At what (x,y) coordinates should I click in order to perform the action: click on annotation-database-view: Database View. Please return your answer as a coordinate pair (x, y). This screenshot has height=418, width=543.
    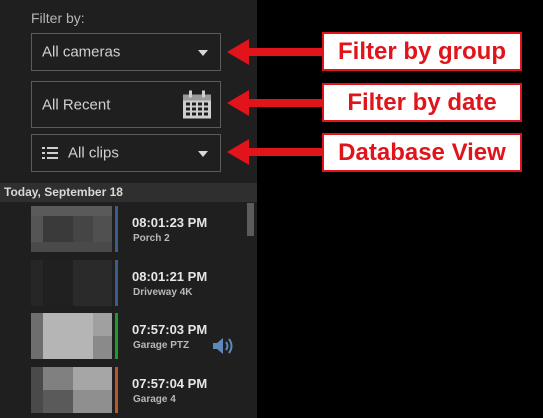
    Looking at the image, I should click on (422, 152).